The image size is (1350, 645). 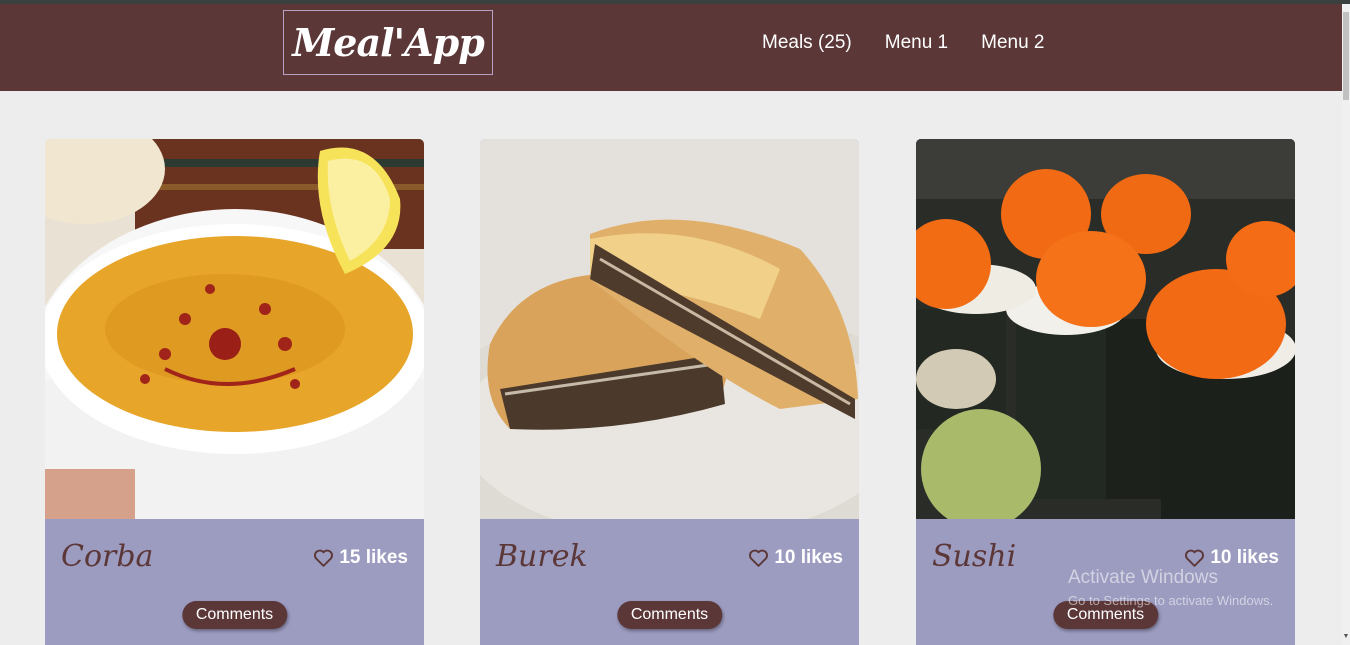 What do you see at coordinates (388, 42) in the screenshot?
I see `app-logo: Meal'App` at bounding box center [388, 42].